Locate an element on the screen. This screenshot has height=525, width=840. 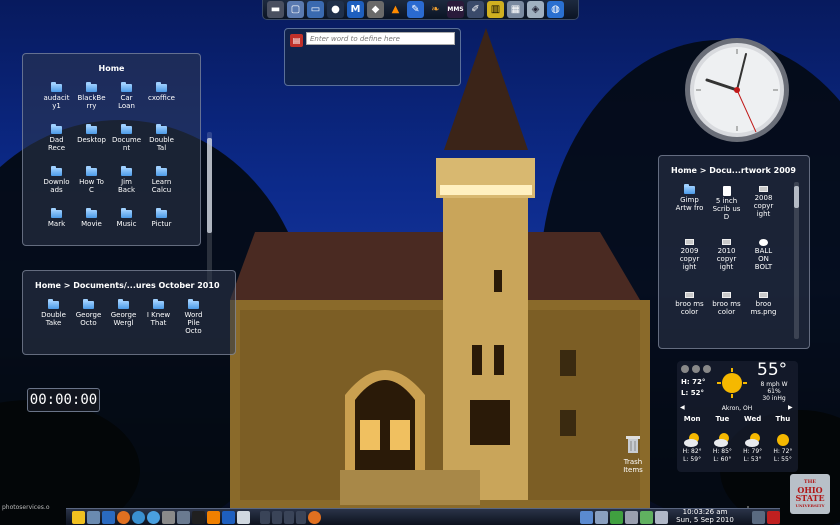
folder-item: BALL ON BOLT is located at coordinates (763, 265).